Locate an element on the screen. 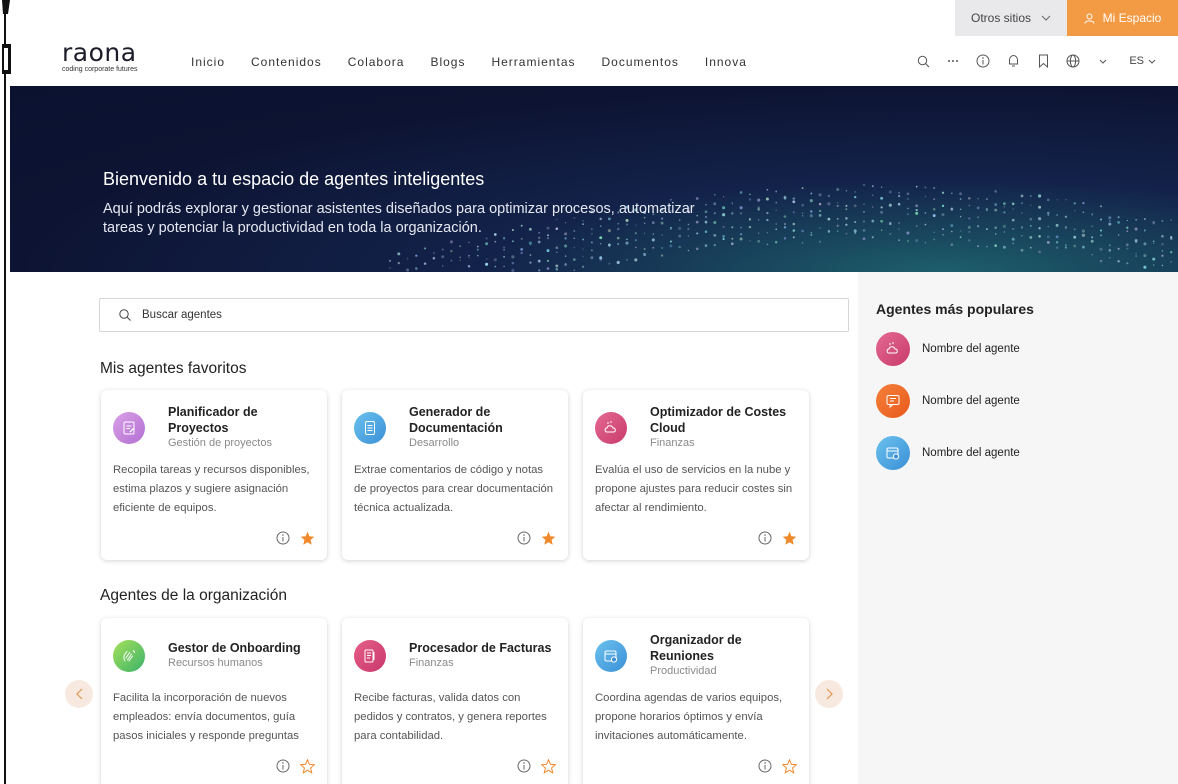 This screenshot has height=784, width=1178. favorites-section-title: Mis agentes favoritos is located at coordinates (173, 368).